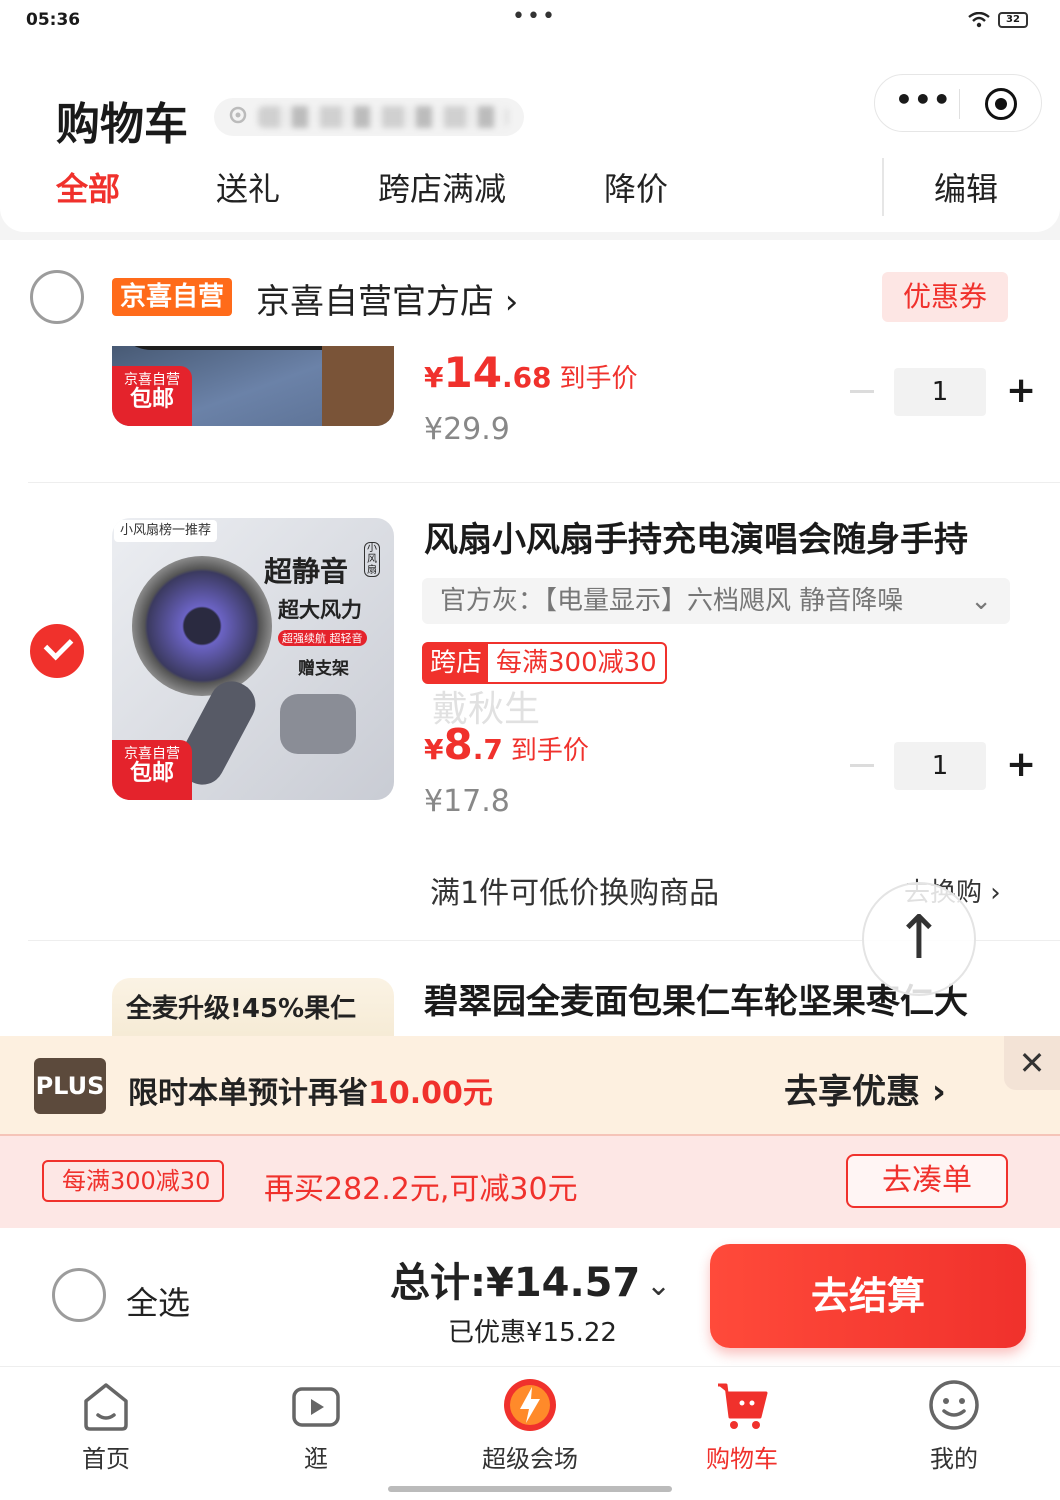 The width and height of the screenshot is (1060, 1500). Describe the element at coordinates (865, 1088) in the screenshot. I see `plus-go-button: 去享优惠 ›` at that location.